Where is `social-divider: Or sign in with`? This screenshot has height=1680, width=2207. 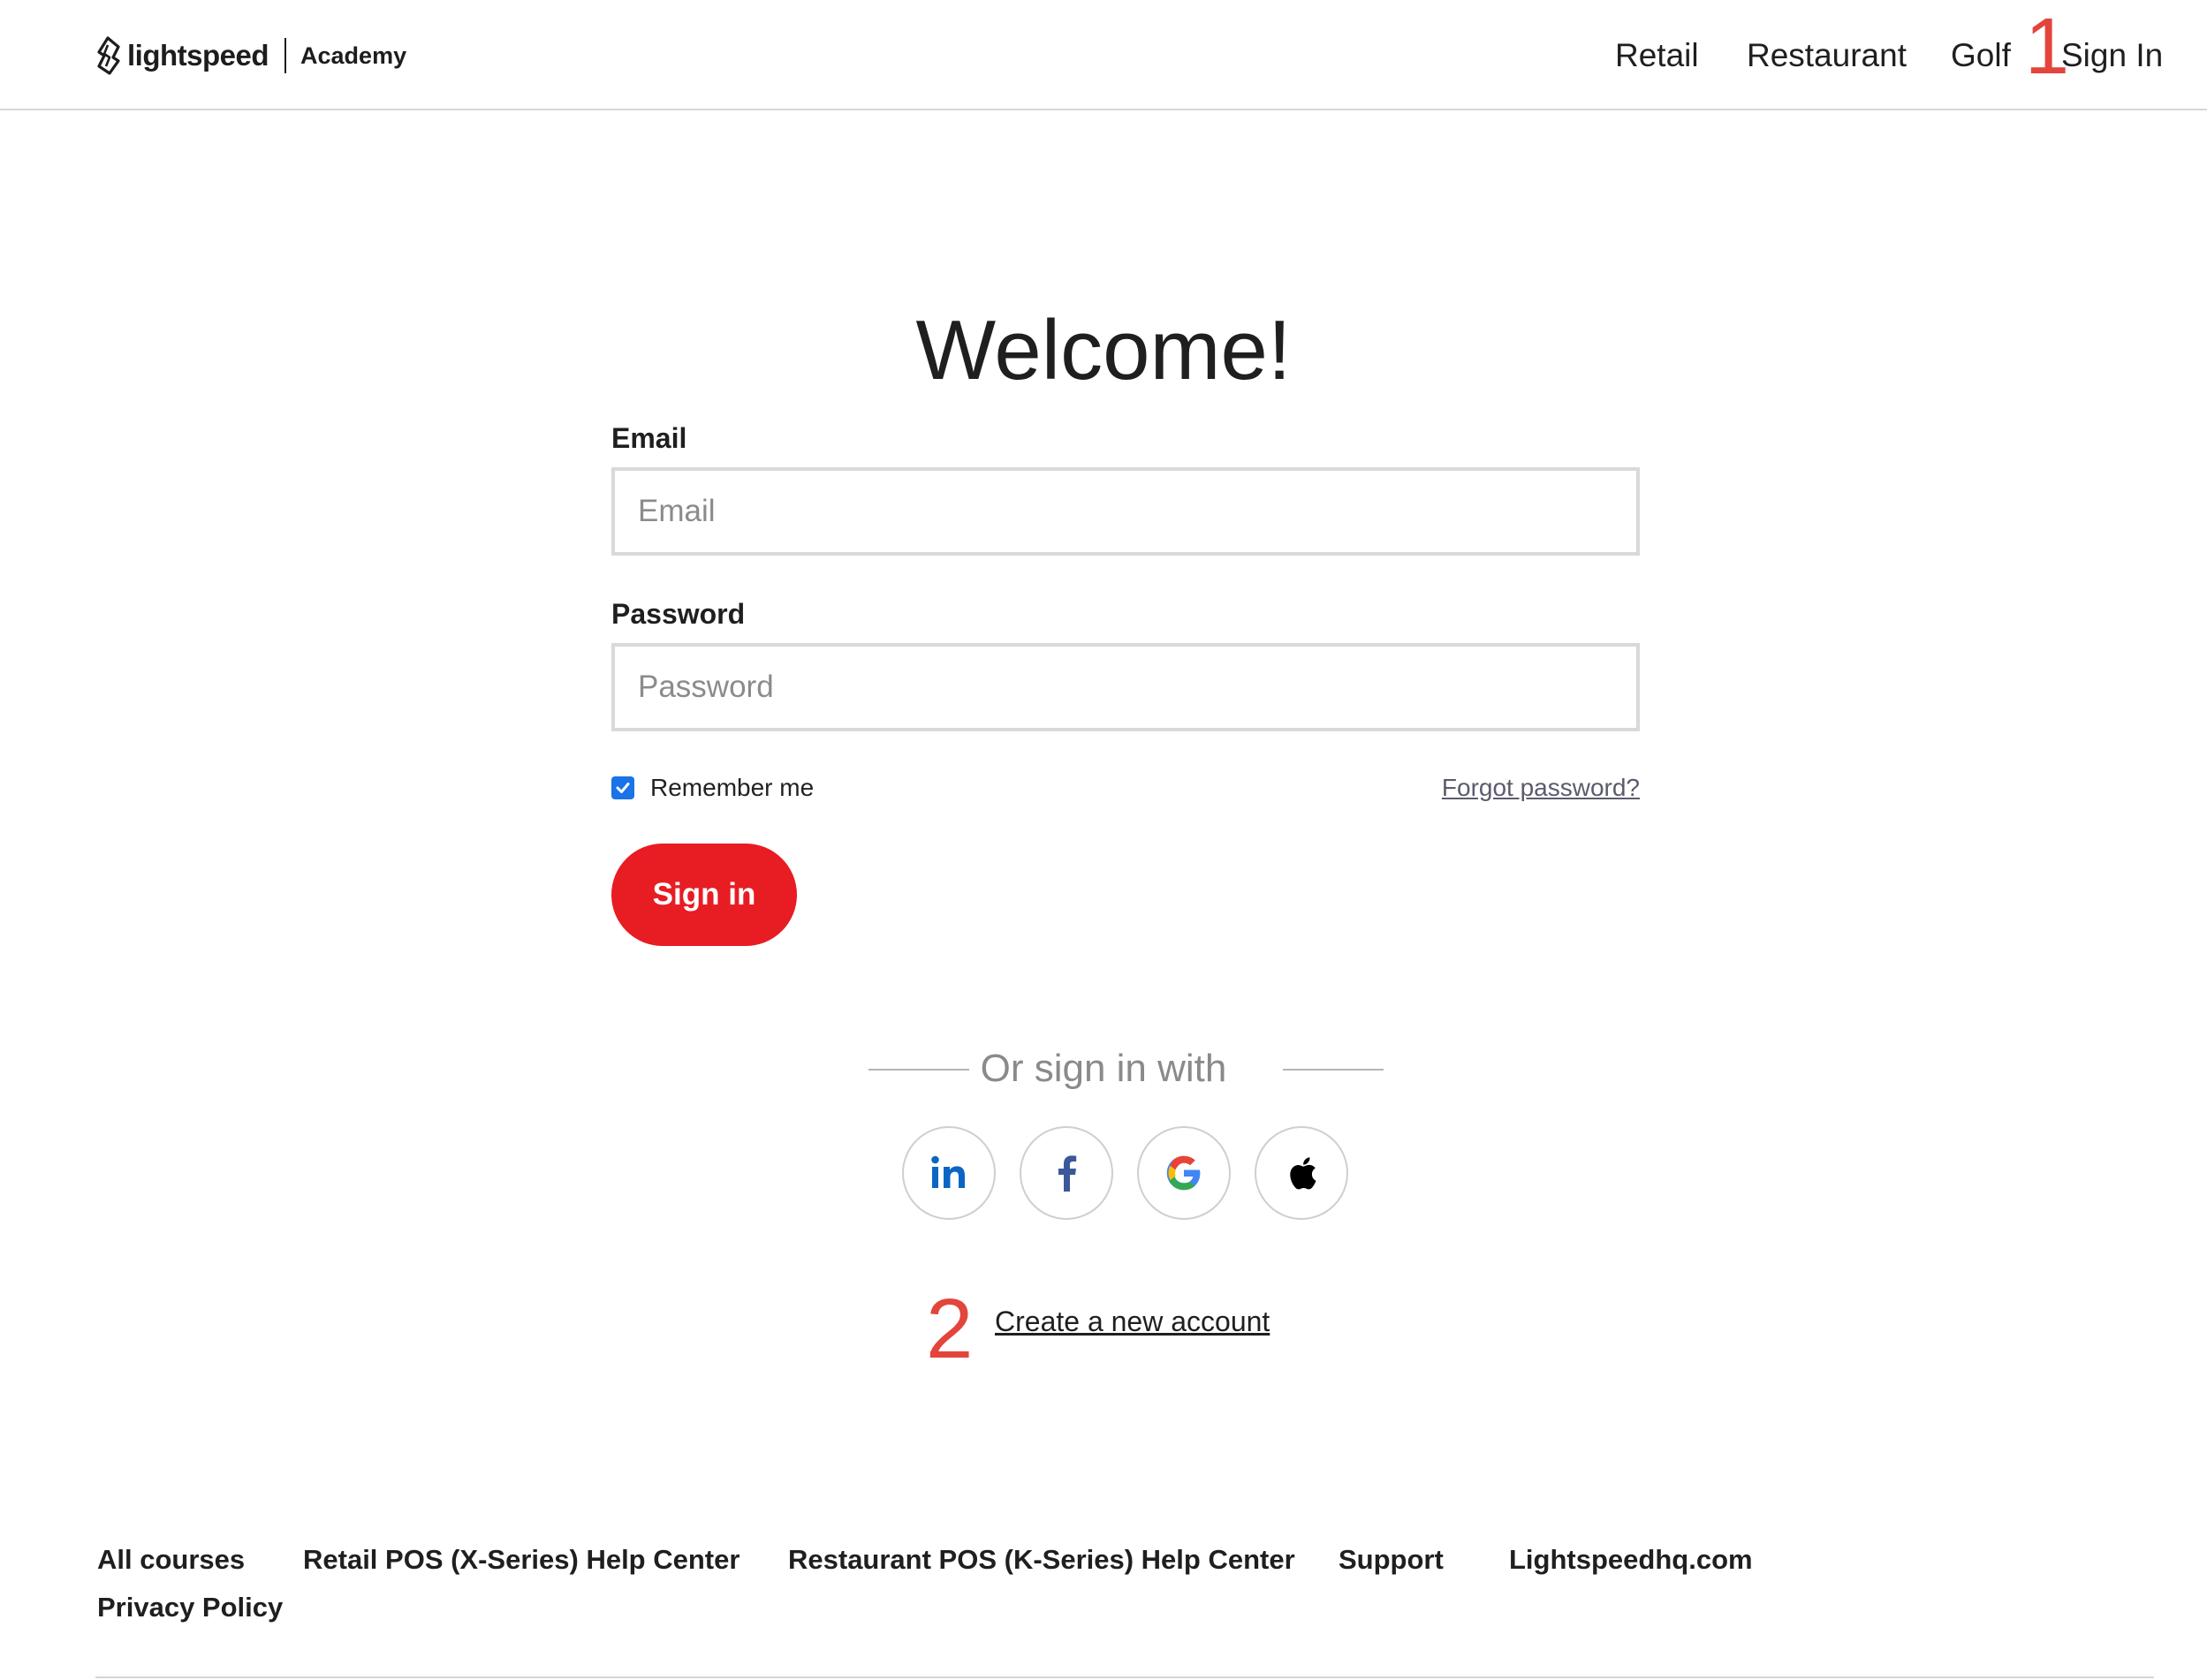
social-divider: Or sign in with is located at coordinates (1103, 1068).